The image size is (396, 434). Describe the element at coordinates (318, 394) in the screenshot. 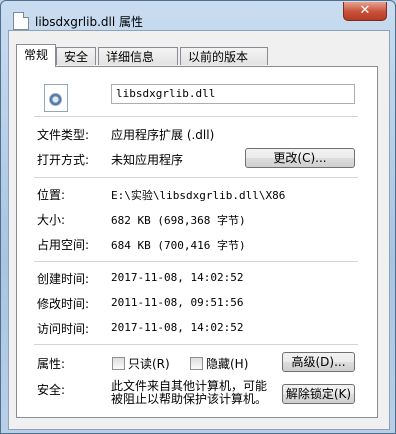

I see `unblock-button: 解除锁定(K)` at that location.